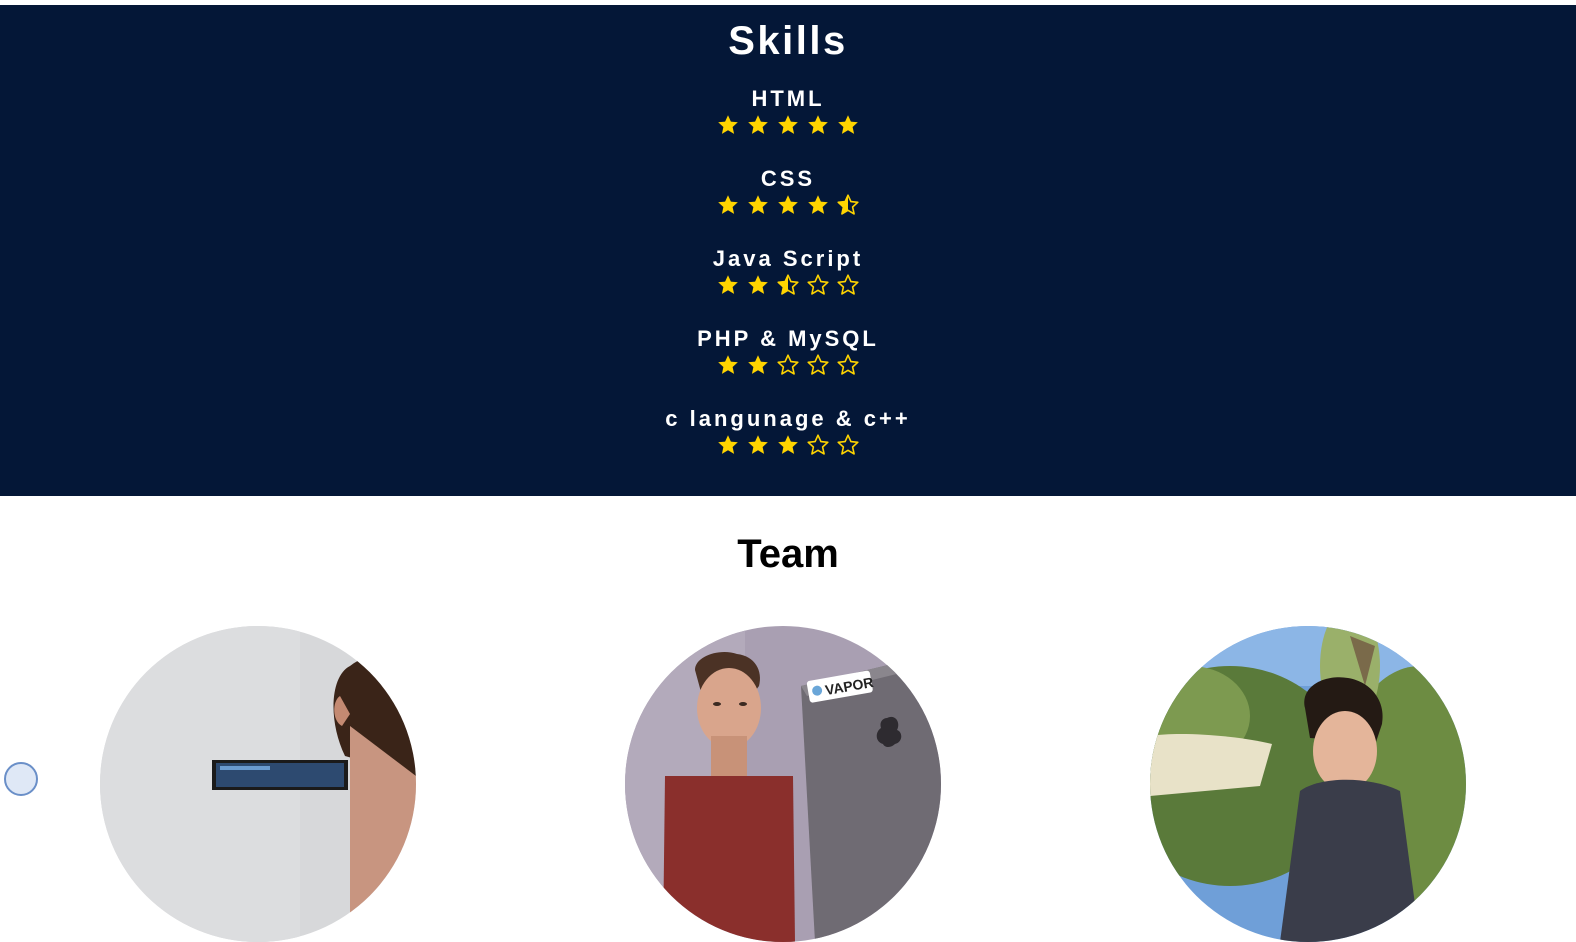 The height and width of the screenshot is (942, 1576). Describe the element at coordinates (788, 352) in the screenshot. I see `skill-php-mysql: PHP & MySQL` at that location.